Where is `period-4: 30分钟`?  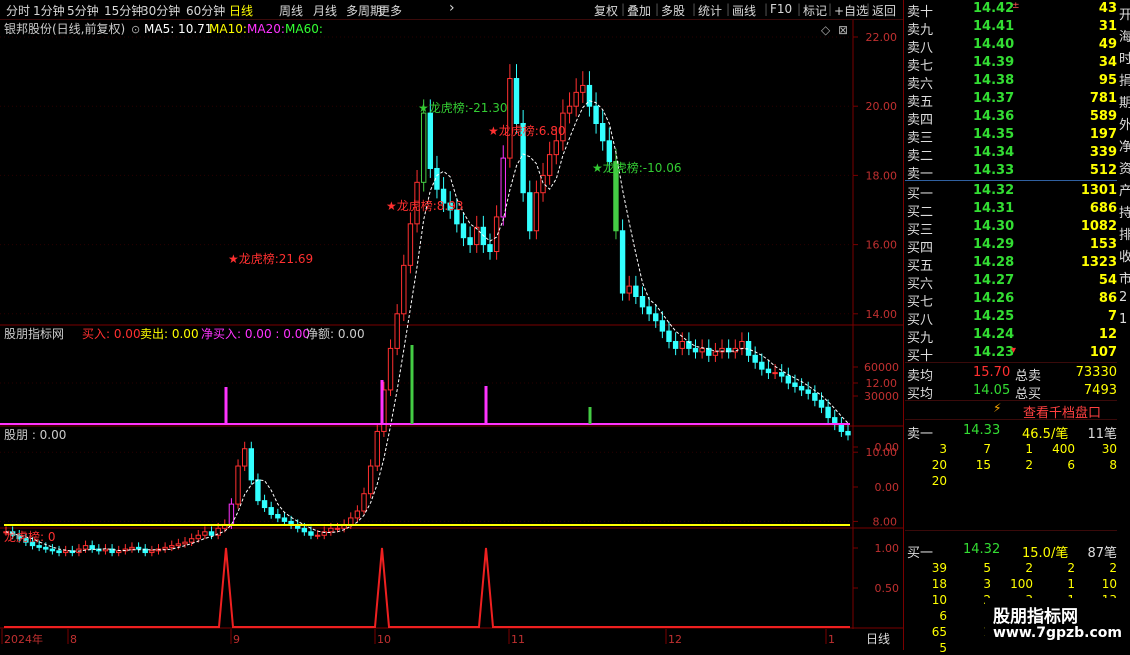
period-4: 30分钟 is located at coordinates (160, 10).